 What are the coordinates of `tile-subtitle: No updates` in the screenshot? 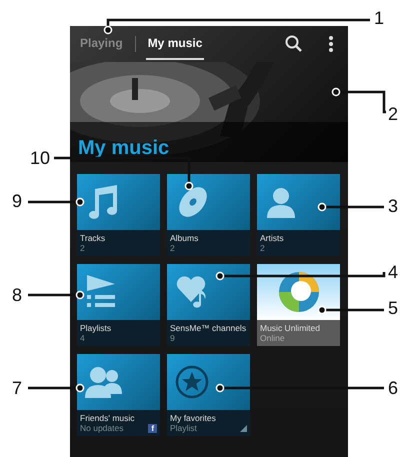 It's located at (102, 428).